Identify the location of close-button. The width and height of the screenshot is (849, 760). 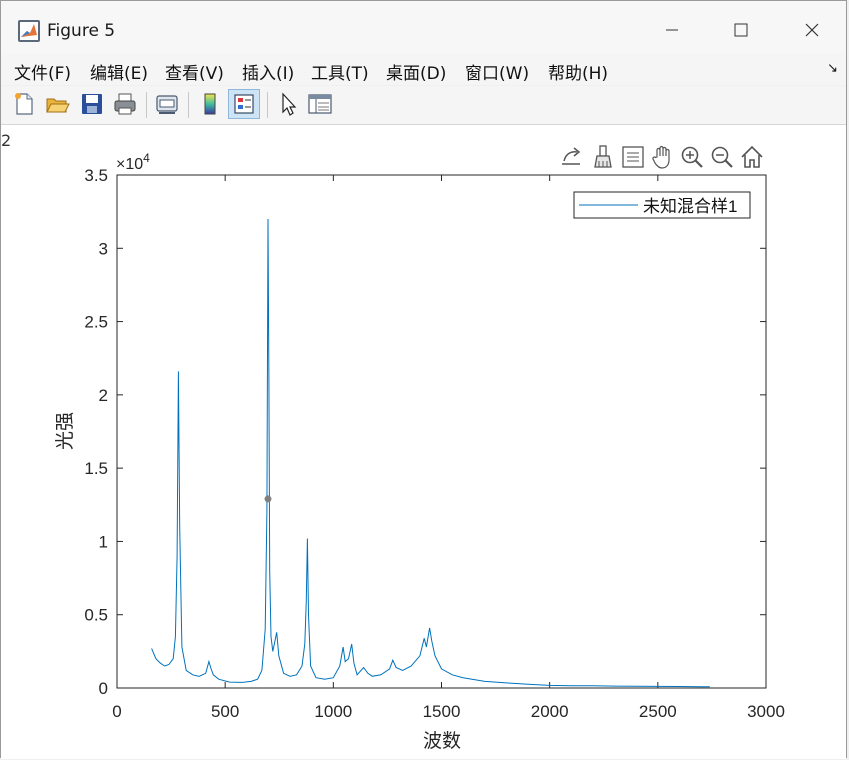
(812, 30).